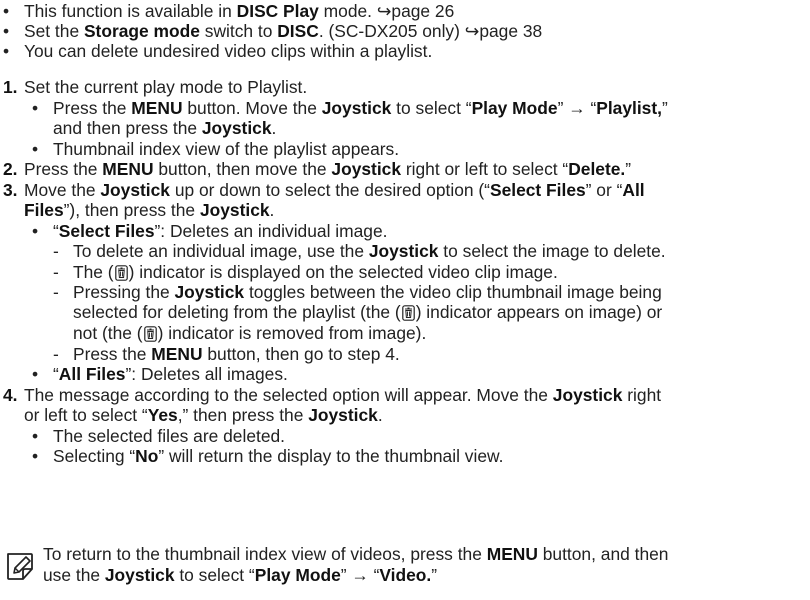 Image resolution: width=810 pixels, height=600 pixels. What do you see at coordinates (165, 128) in the screenshot?
I see `step-1-bullet-1-cont: and then press the Joystick.` at bounding box center [165, 128].